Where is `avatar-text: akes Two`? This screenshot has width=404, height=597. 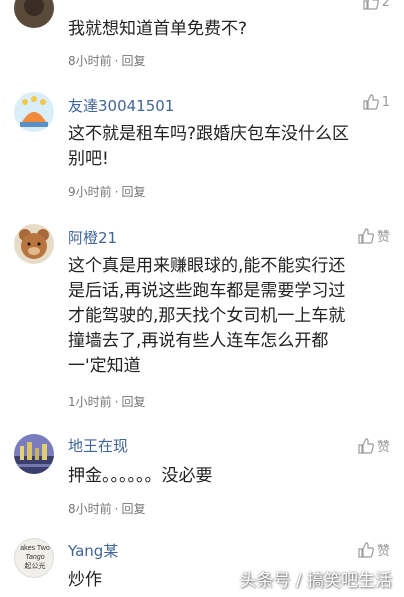
avatar-text: akes Two is located at coordinates (35, 548).